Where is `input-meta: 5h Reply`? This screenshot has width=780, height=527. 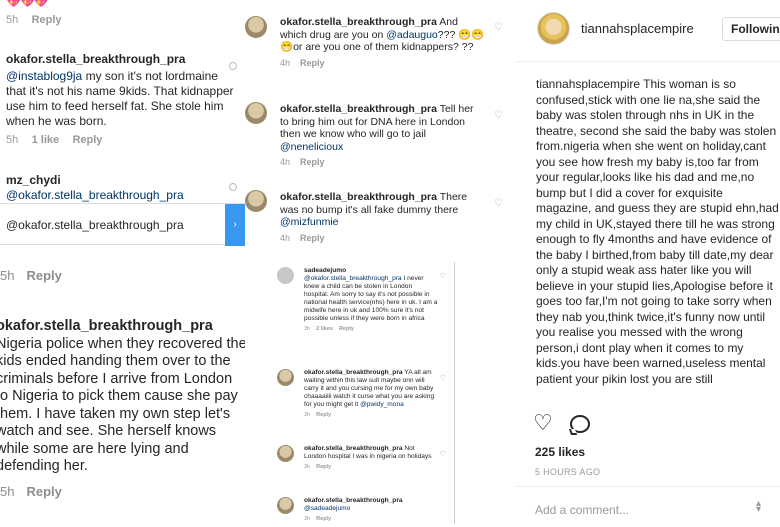
input-meta: 5h Reply is located at coordinates (31, 275).